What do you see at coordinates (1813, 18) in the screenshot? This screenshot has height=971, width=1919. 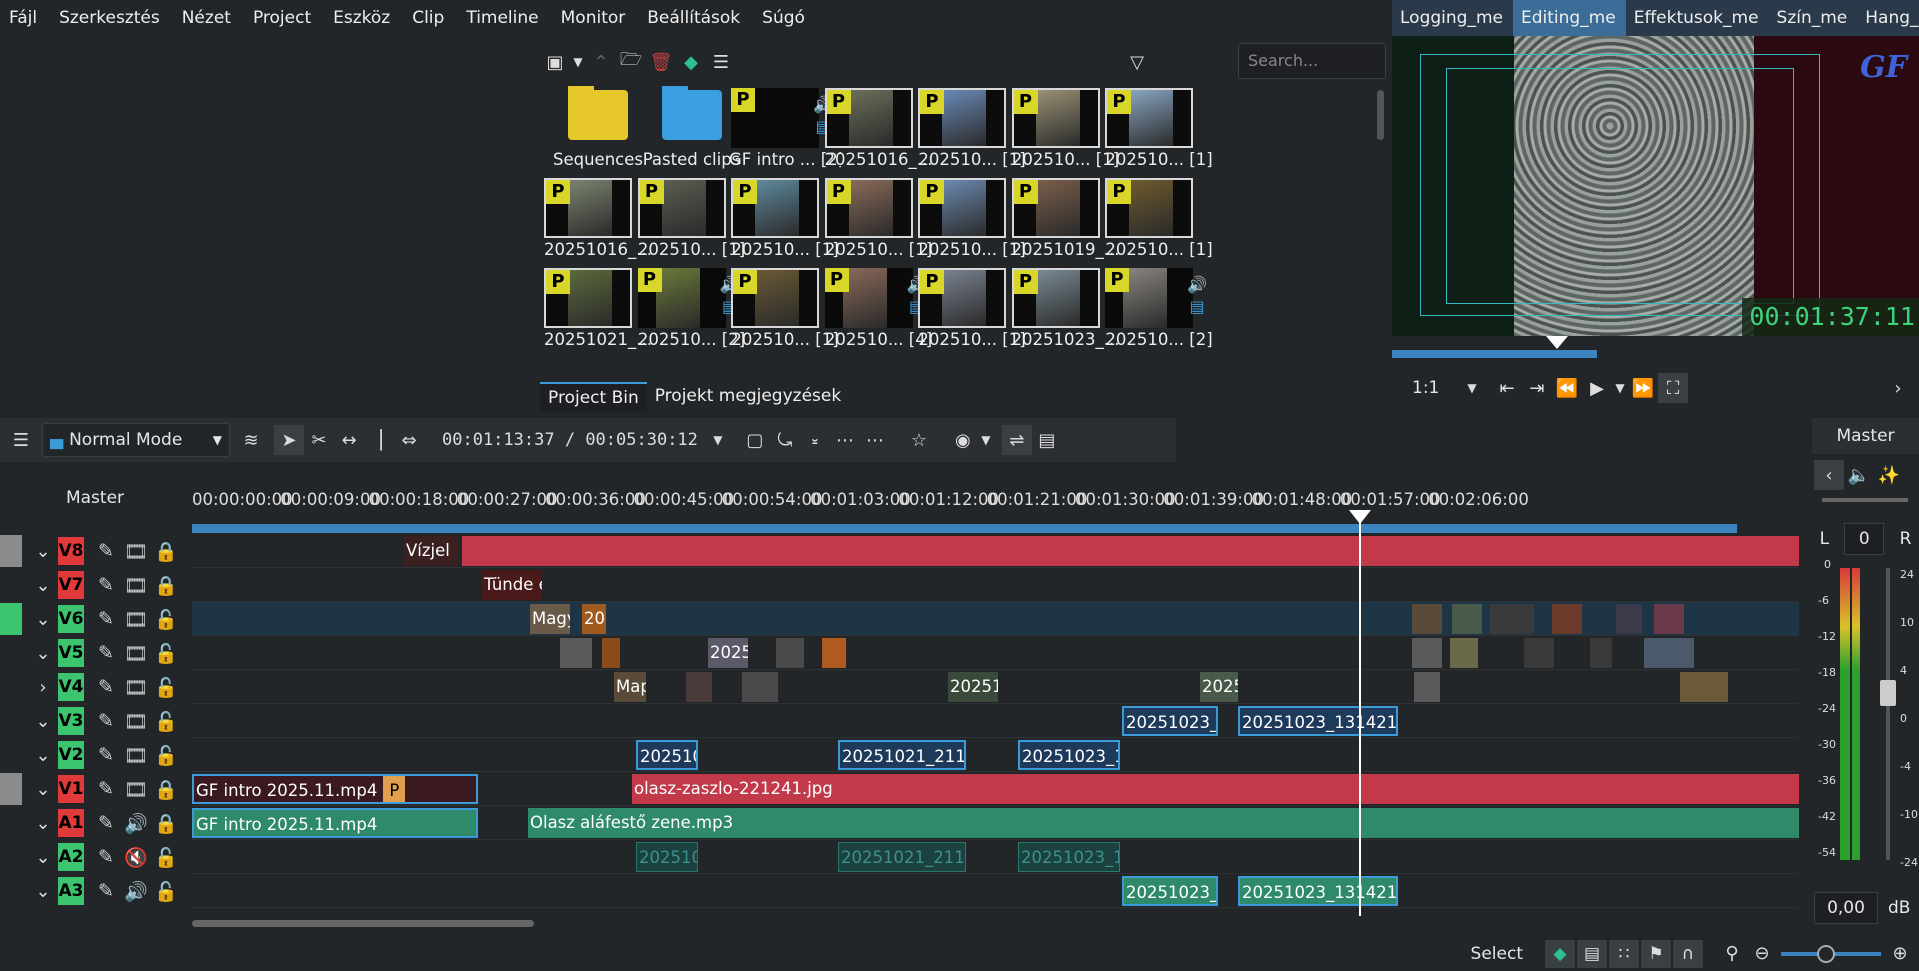 I see `workspace-tab: Szín_me` at bounding box center [1813, 18].